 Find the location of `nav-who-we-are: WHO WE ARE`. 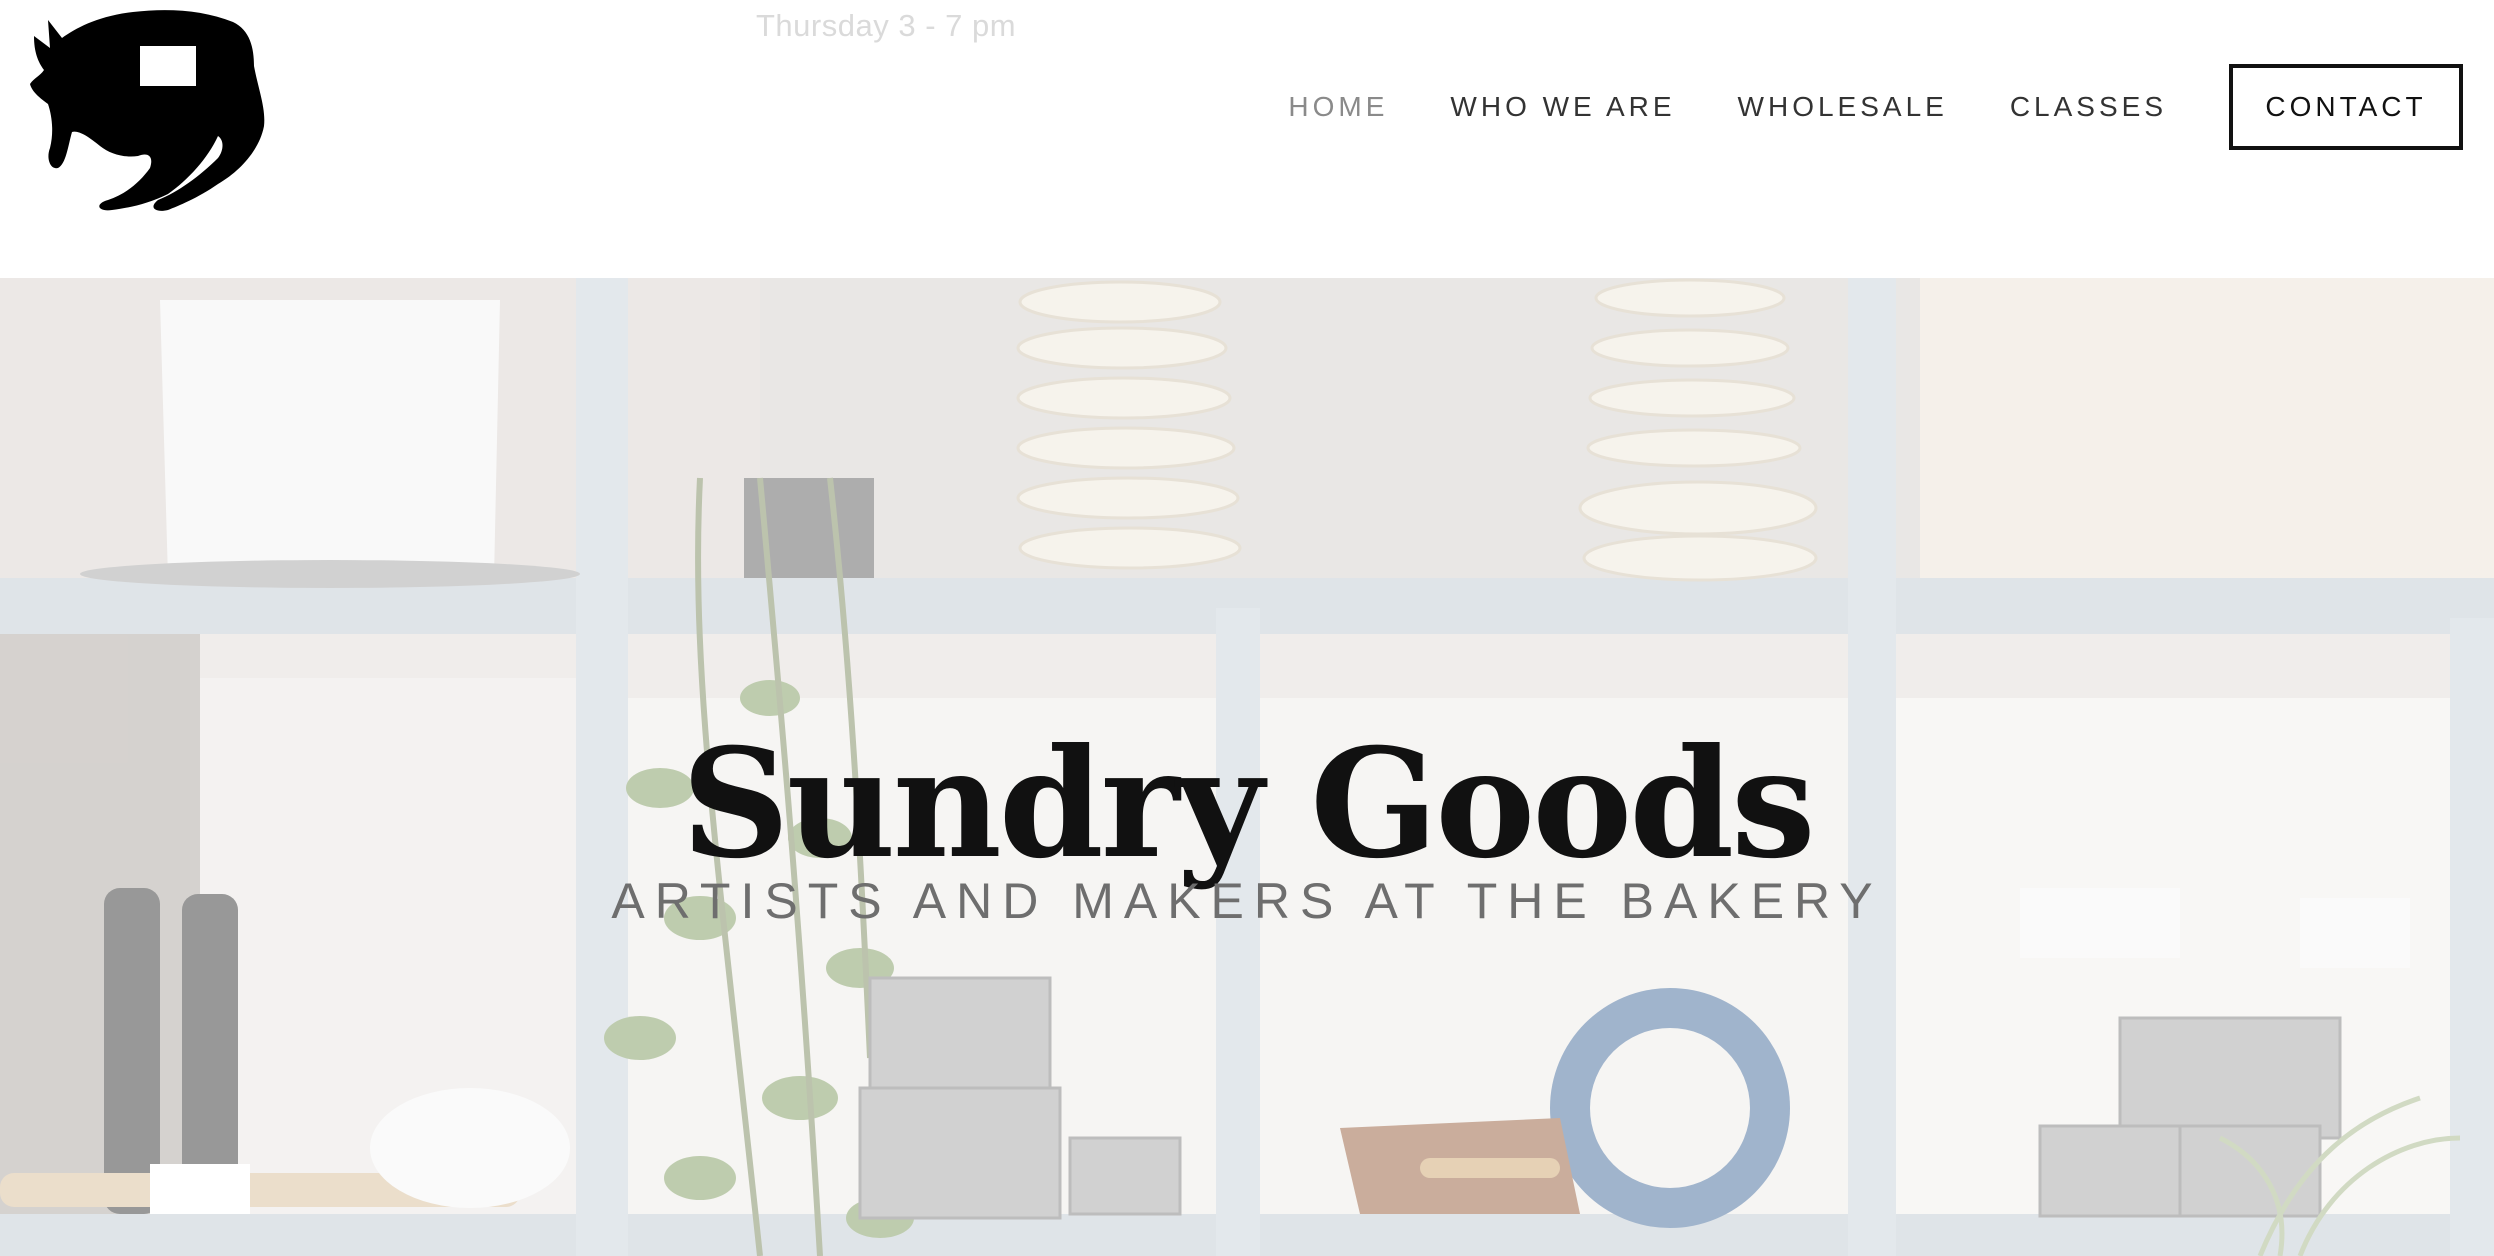

nav-who-we-are: WHO WE ARE is located at coordinates (1562, 107).